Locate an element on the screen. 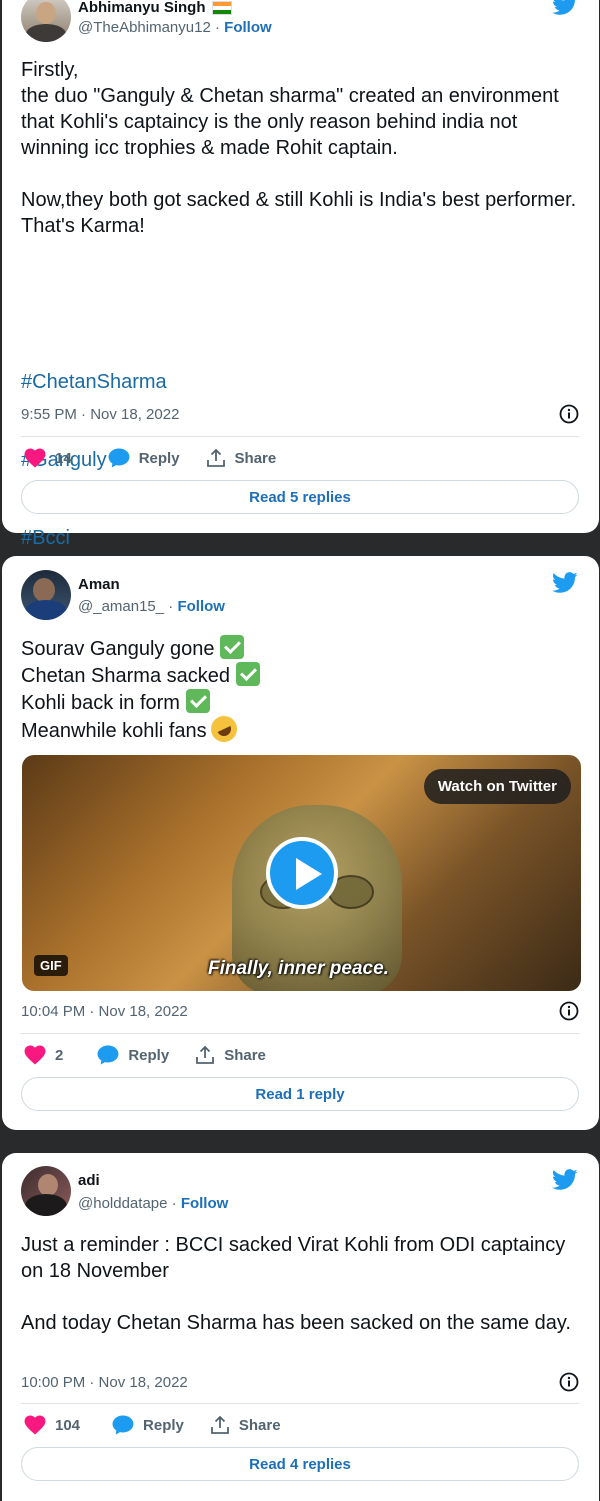 This screenshot has width=600, height=1501. rofl-emoji-icon is located at coordinates (223, 729).